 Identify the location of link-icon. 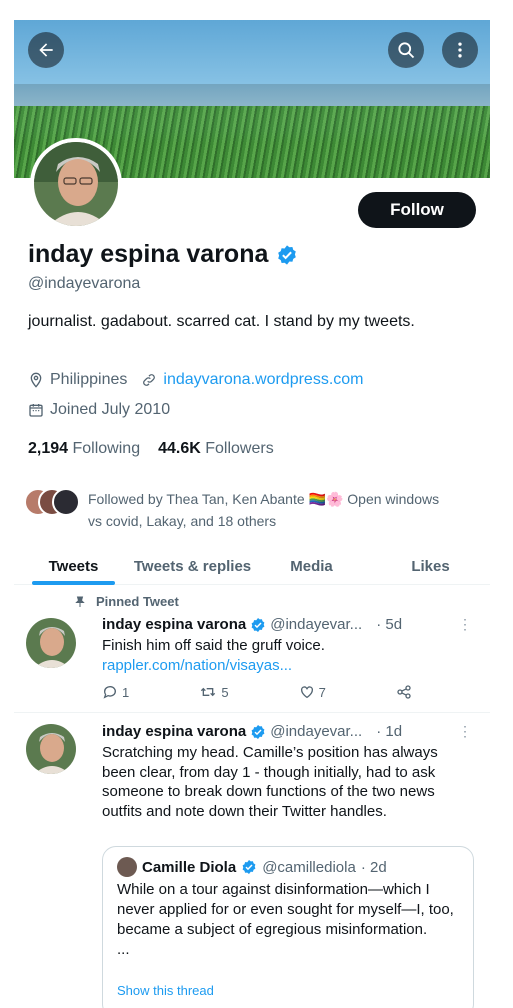
(149, 380).